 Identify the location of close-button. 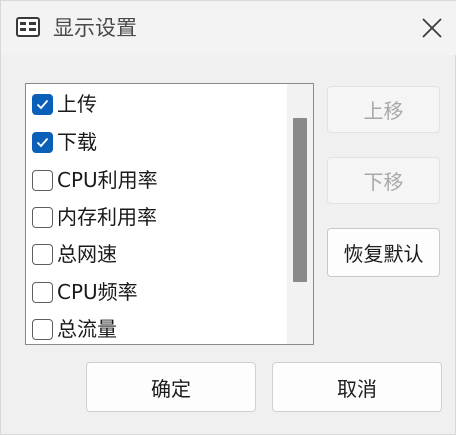
(432, 28).